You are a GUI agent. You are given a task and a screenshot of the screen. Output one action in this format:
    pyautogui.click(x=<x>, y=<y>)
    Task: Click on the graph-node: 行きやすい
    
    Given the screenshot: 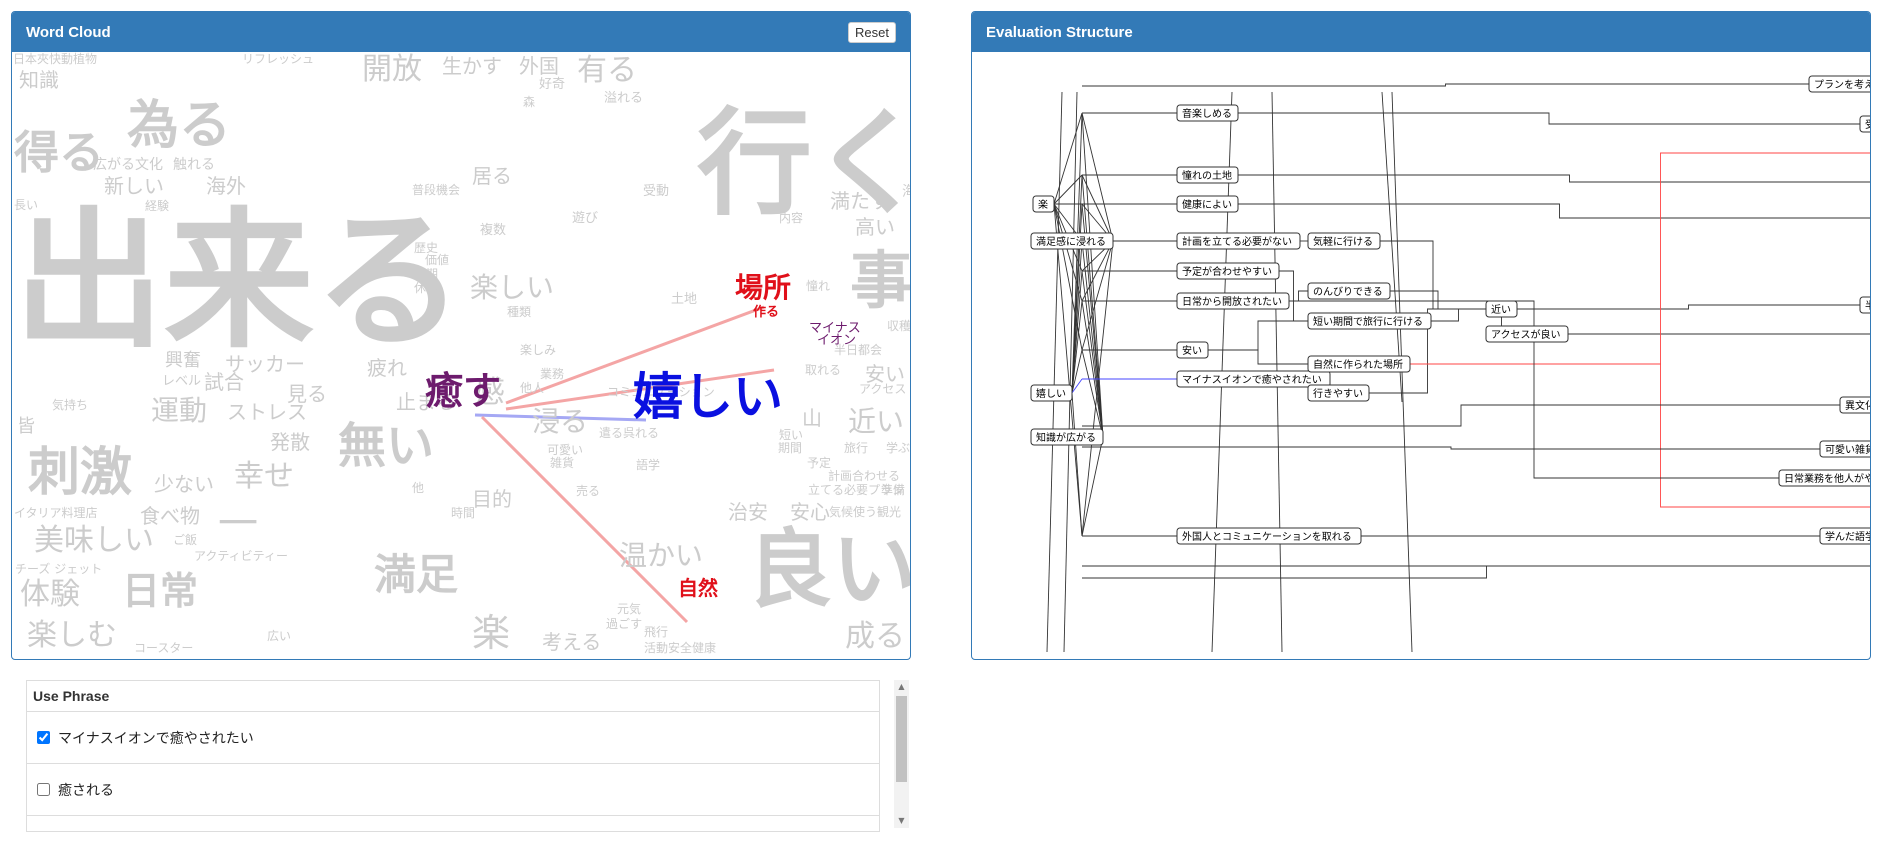 What is the action you would take?
    pyautogui.click(x=1338, y=393)
    